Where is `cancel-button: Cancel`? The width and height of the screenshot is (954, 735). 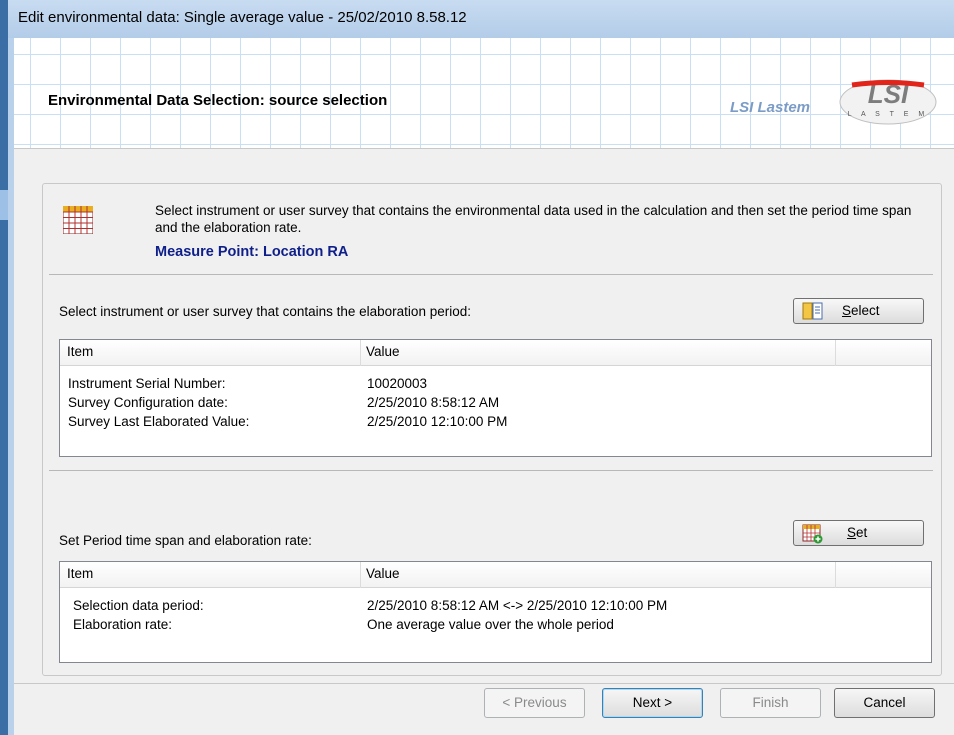 cancel-button: Cancel is located at coordinates (884, 703).